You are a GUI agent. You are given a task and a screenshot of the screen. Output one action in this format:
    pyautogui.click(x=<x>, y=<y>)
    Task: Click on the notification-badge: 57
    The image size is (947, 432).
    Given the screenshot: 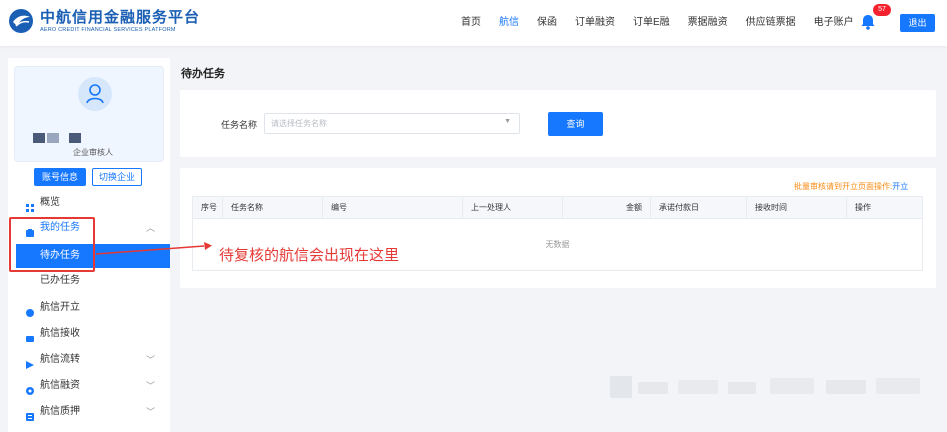 What is the action you would take?
    pyautogui.click(x=882, y=10)
    